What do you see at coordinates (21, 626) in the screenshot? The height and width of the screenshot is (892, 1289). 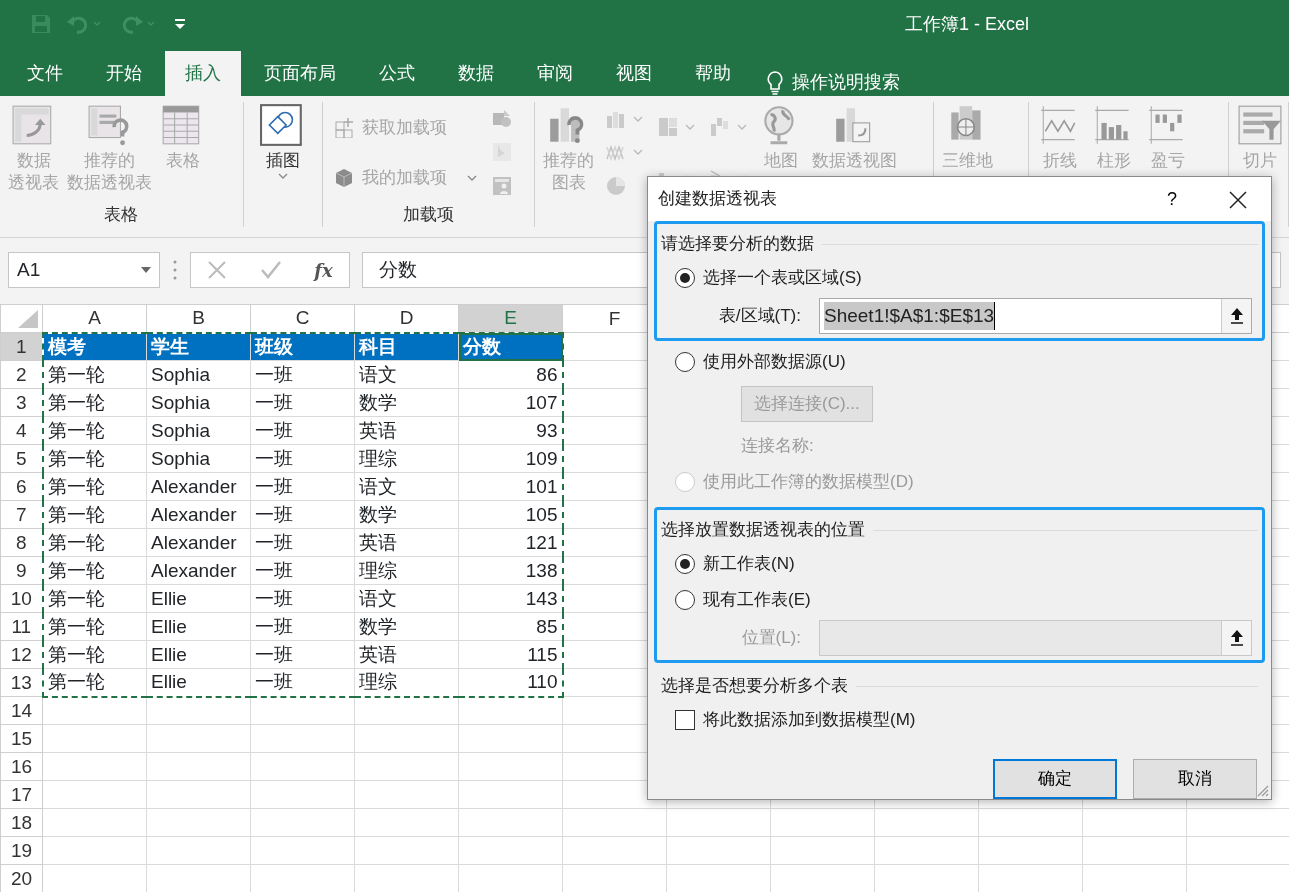 I see `row-header: 11` at bounding box center [21, 626].